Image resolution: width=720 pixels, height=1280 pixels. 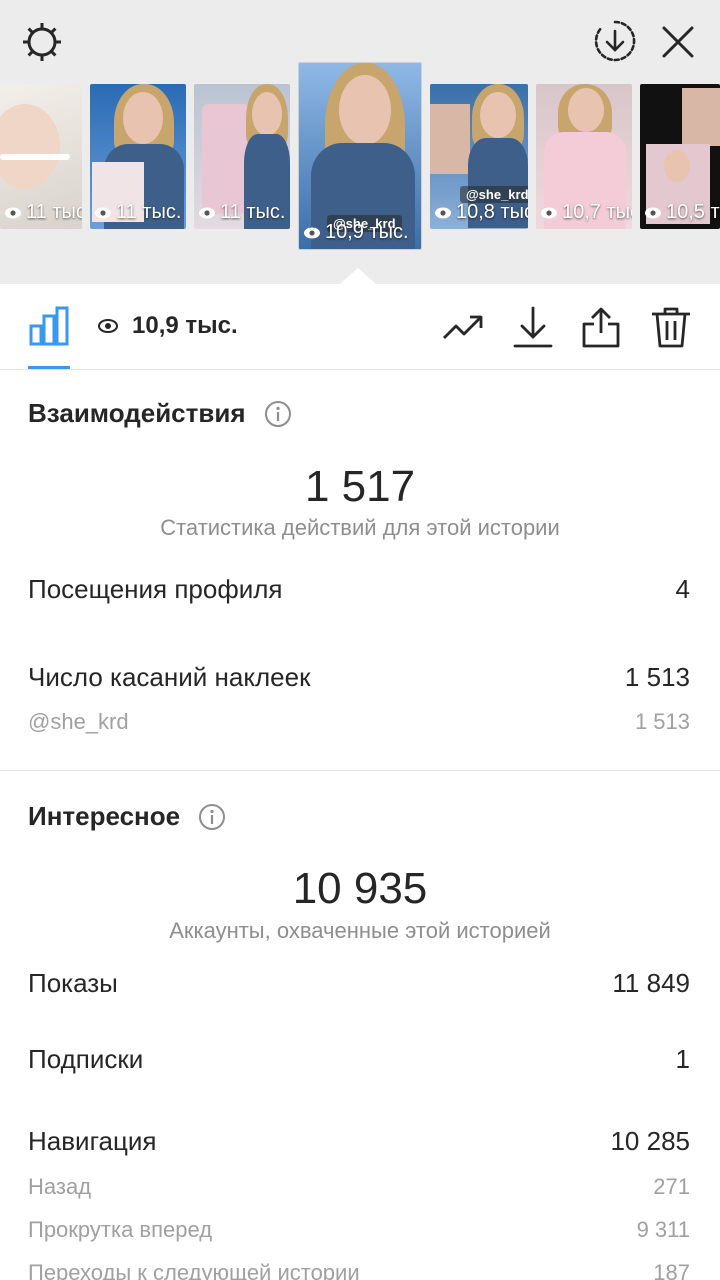 I want to click on story-thumbnail: 10,7 тыс., so click(x=584, y=156).